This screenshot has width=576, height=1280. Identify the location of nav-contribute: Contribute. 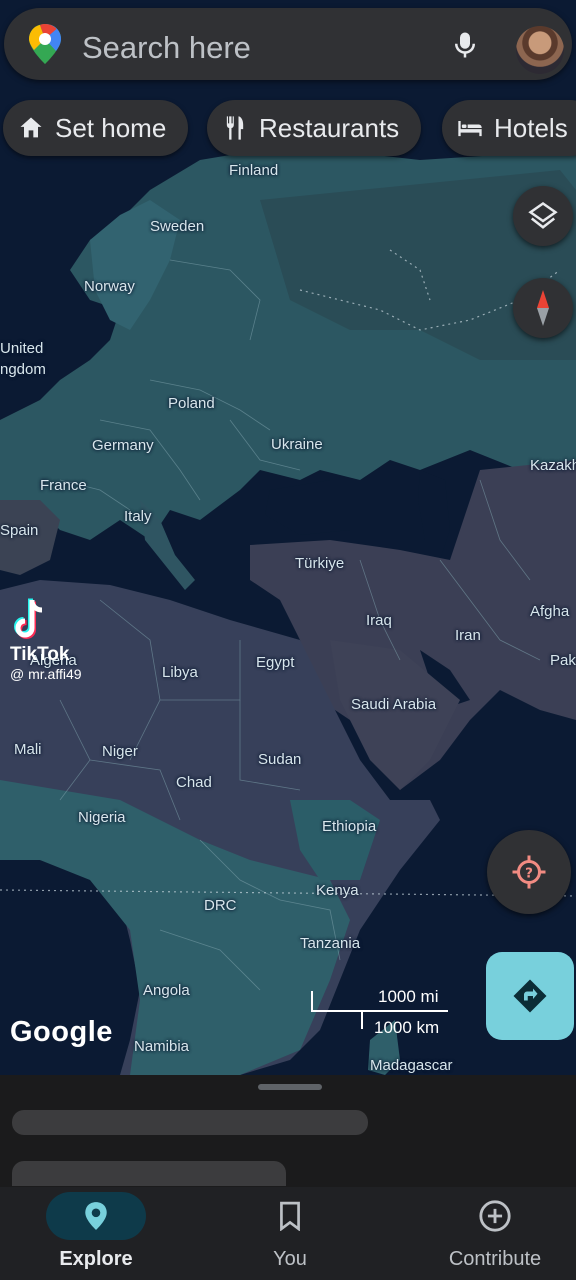
(487, 1233).